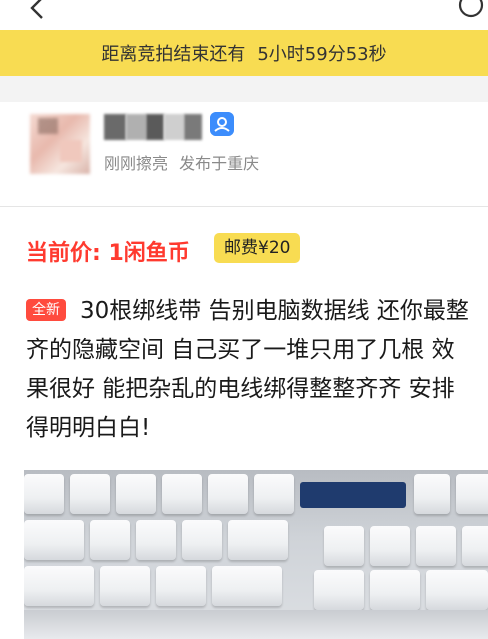 This screenshot has width=488, height=639. Describe the element at coordinates (353, 495) in the screenshot. I see `keyboard-brand-badge` at that location.